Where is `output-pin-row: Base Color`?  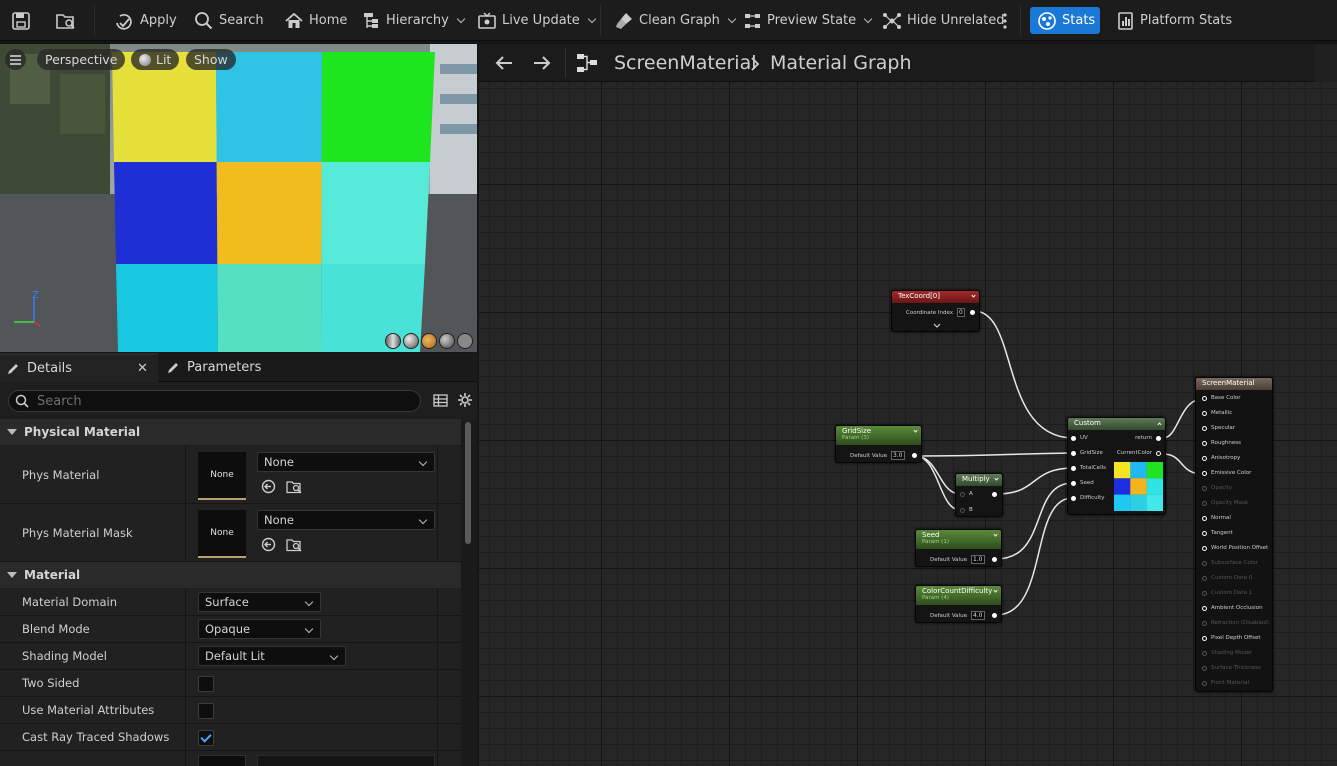
output-pin-row: Base Color is located at coordinates (1221, 398).